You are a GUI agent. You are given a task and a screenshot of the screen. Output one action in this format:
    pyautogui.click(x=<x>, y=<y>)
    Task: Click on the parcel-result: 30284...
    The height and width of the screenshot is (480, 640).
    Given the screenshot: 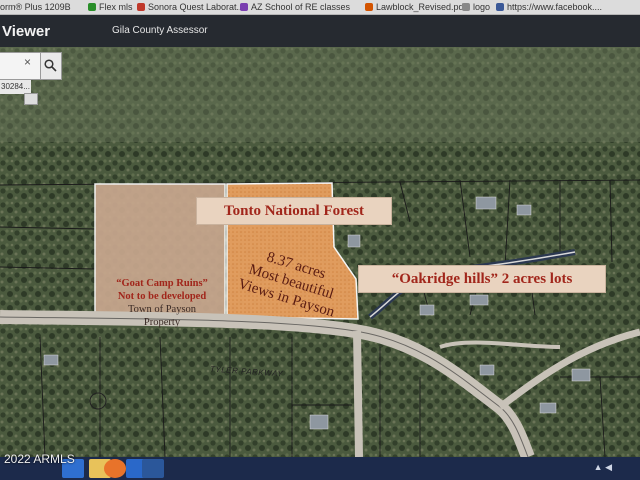 What is the action you would take?
    pyautogui.click(x=15, y=87)
    